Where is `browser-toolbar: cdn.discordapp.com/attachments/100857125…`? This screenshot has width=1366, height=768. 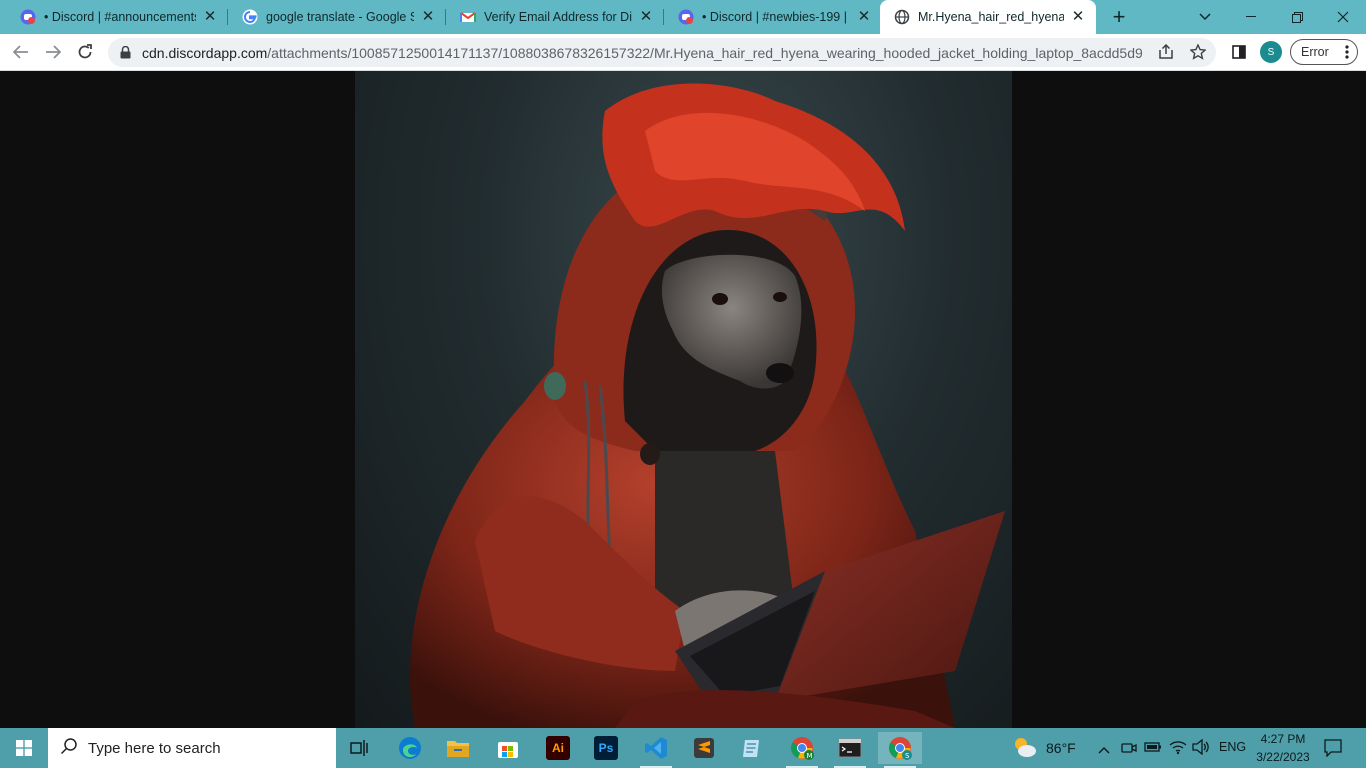 browser-toolbar: cdn.discordapp.com/attachments/100857125… is located at coordinates (683, 52).